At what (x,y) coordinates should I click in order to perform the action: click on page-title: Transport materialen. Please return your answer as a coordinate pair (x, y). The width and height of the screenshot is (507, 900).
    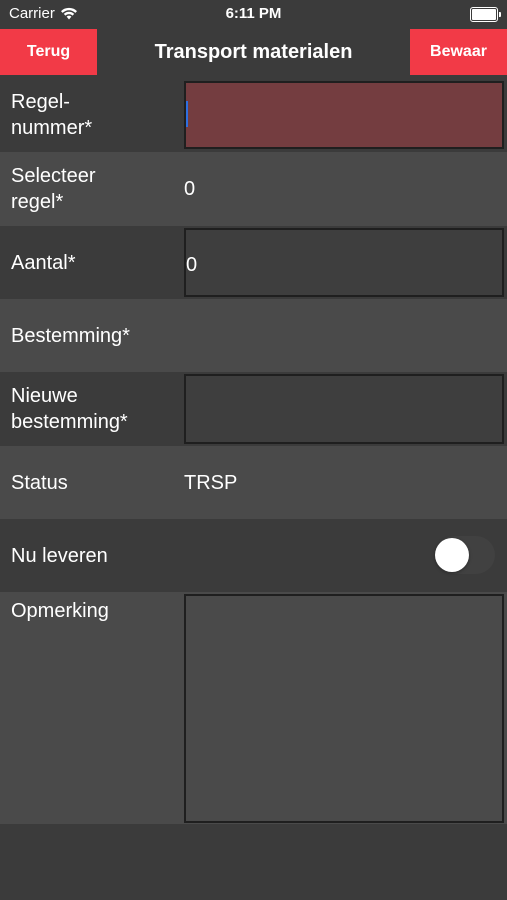
    Looking at the image, I should click on (253, 51).